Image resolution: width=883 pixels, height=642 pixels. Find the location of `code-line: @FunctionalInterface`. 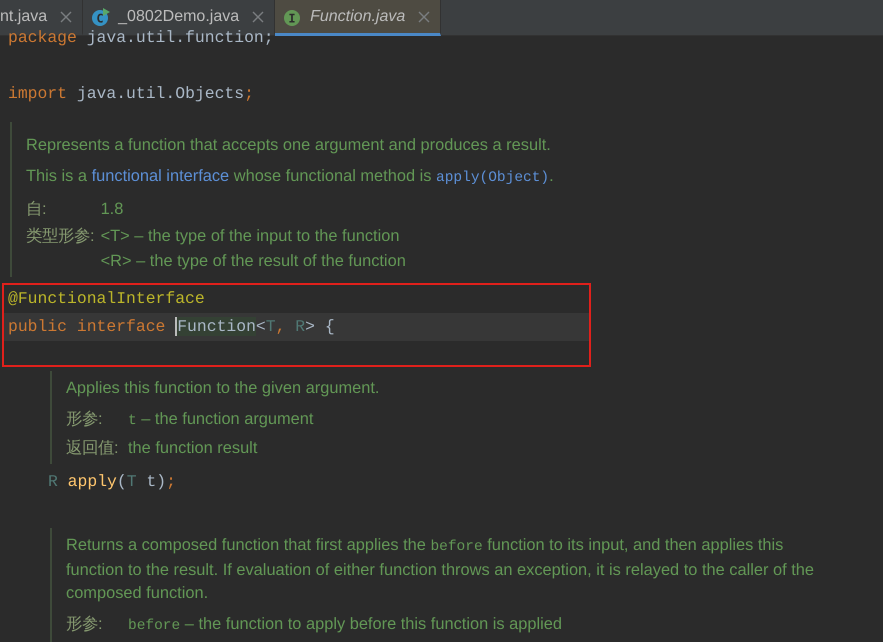

code-line: @FunctionalInterface is located at coordinates (106, 299).